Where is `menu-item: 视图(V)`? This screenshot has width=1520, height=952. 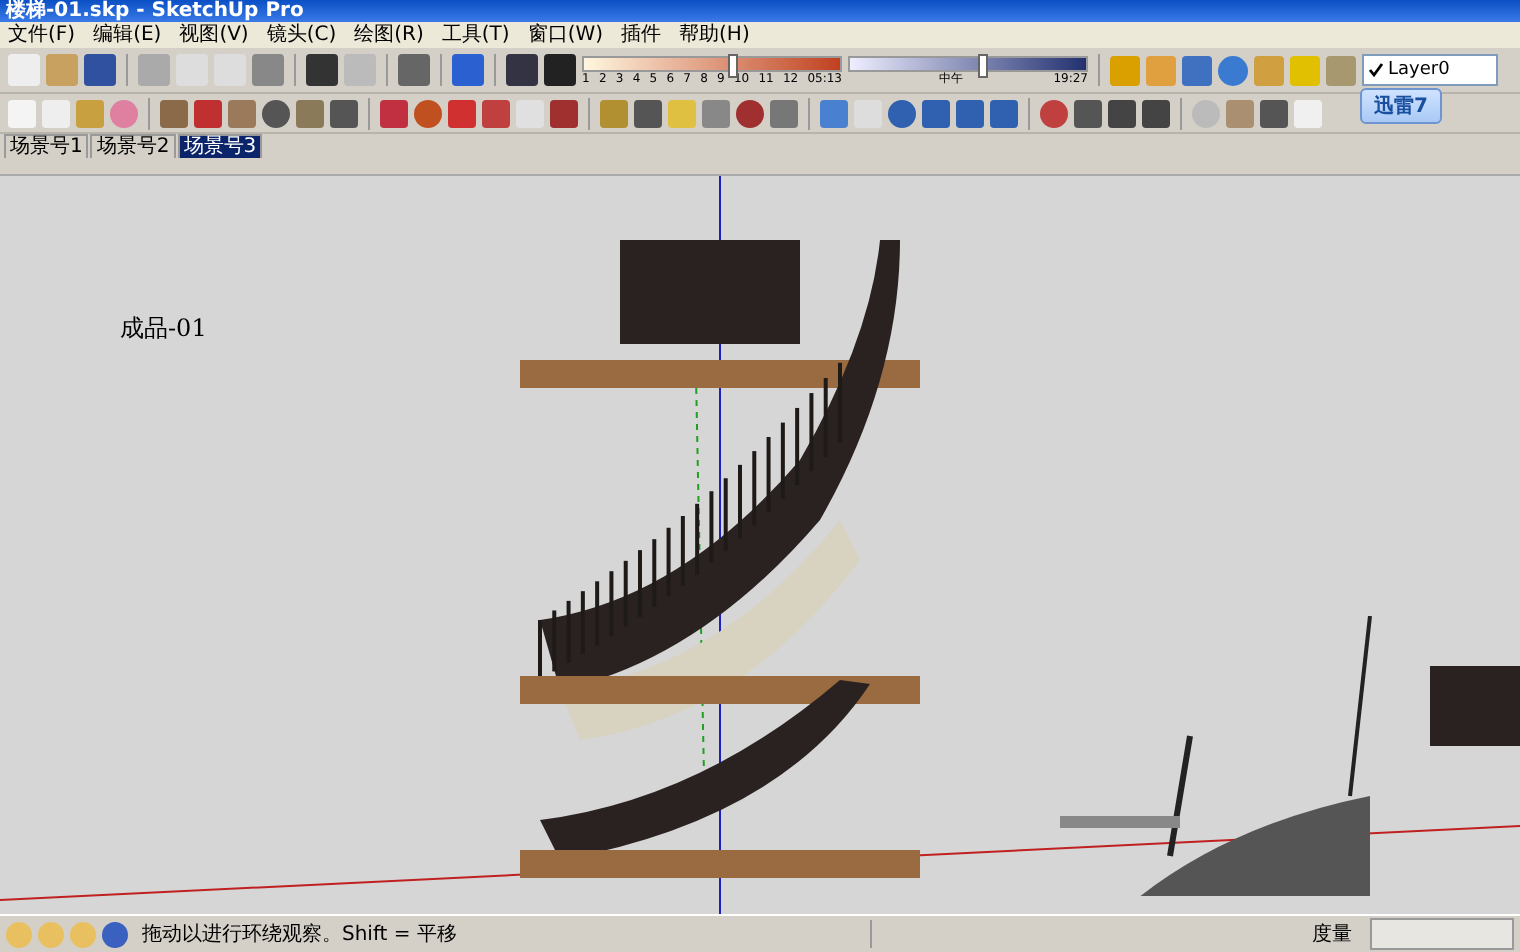 menu-item: 视图(V) is located at coordinates (214, 35).